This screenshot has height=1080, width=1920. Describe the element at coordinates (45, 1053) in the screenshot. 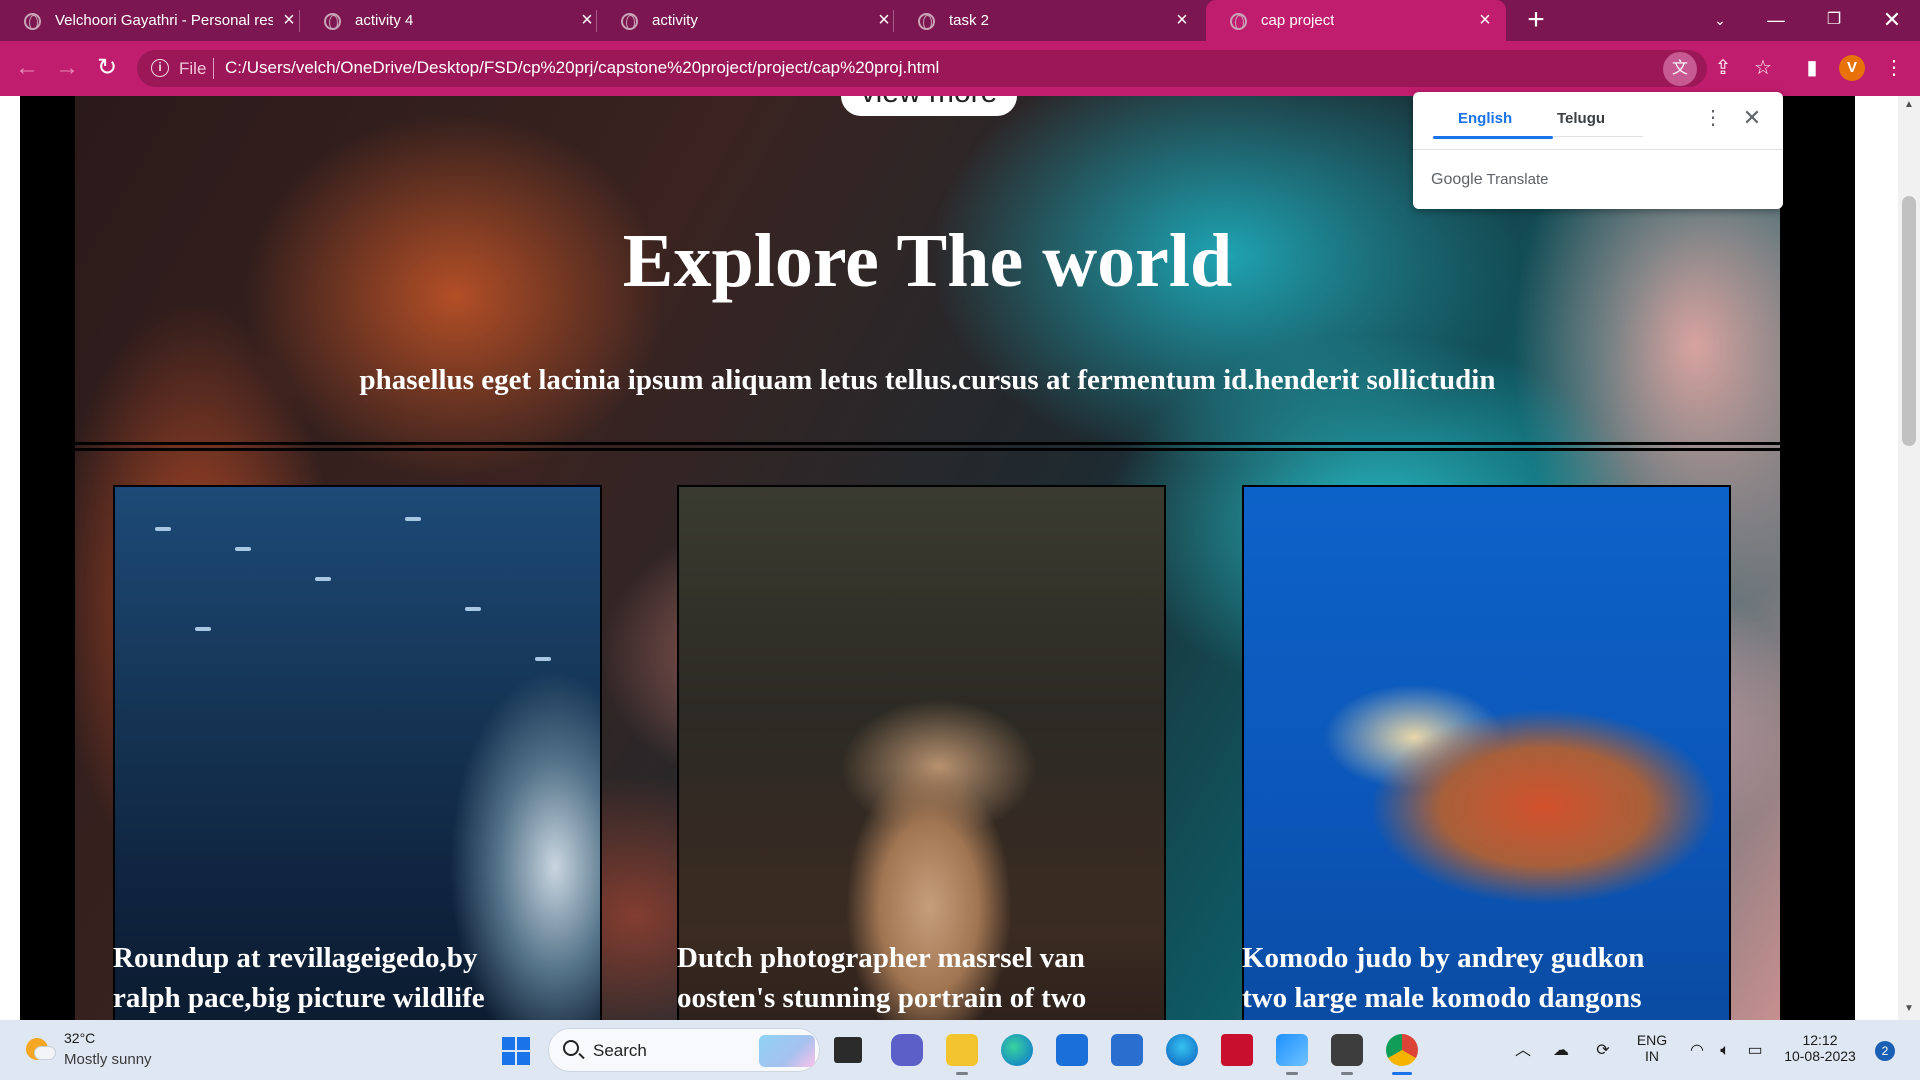

I see `cloud-shape` at that location.